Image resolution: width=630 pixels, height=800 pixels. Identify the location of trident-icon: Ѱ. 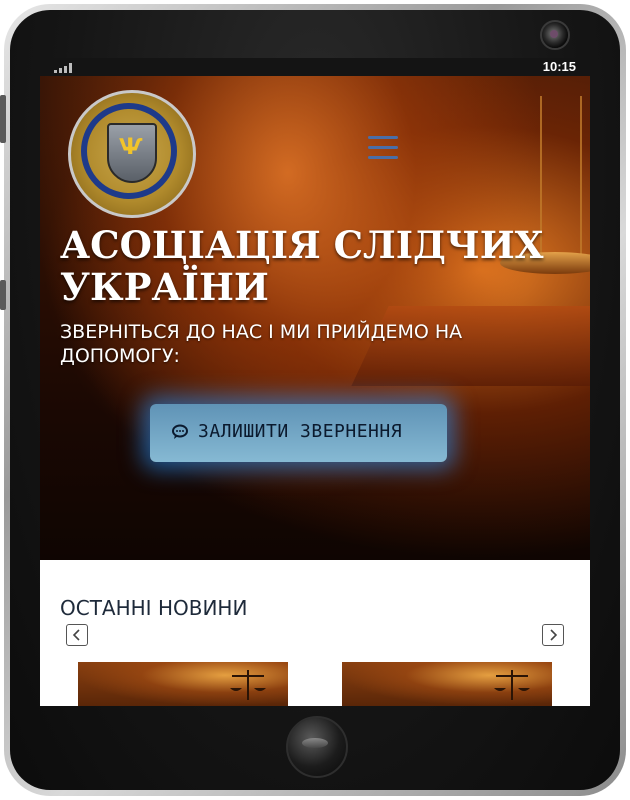
(131, 147).